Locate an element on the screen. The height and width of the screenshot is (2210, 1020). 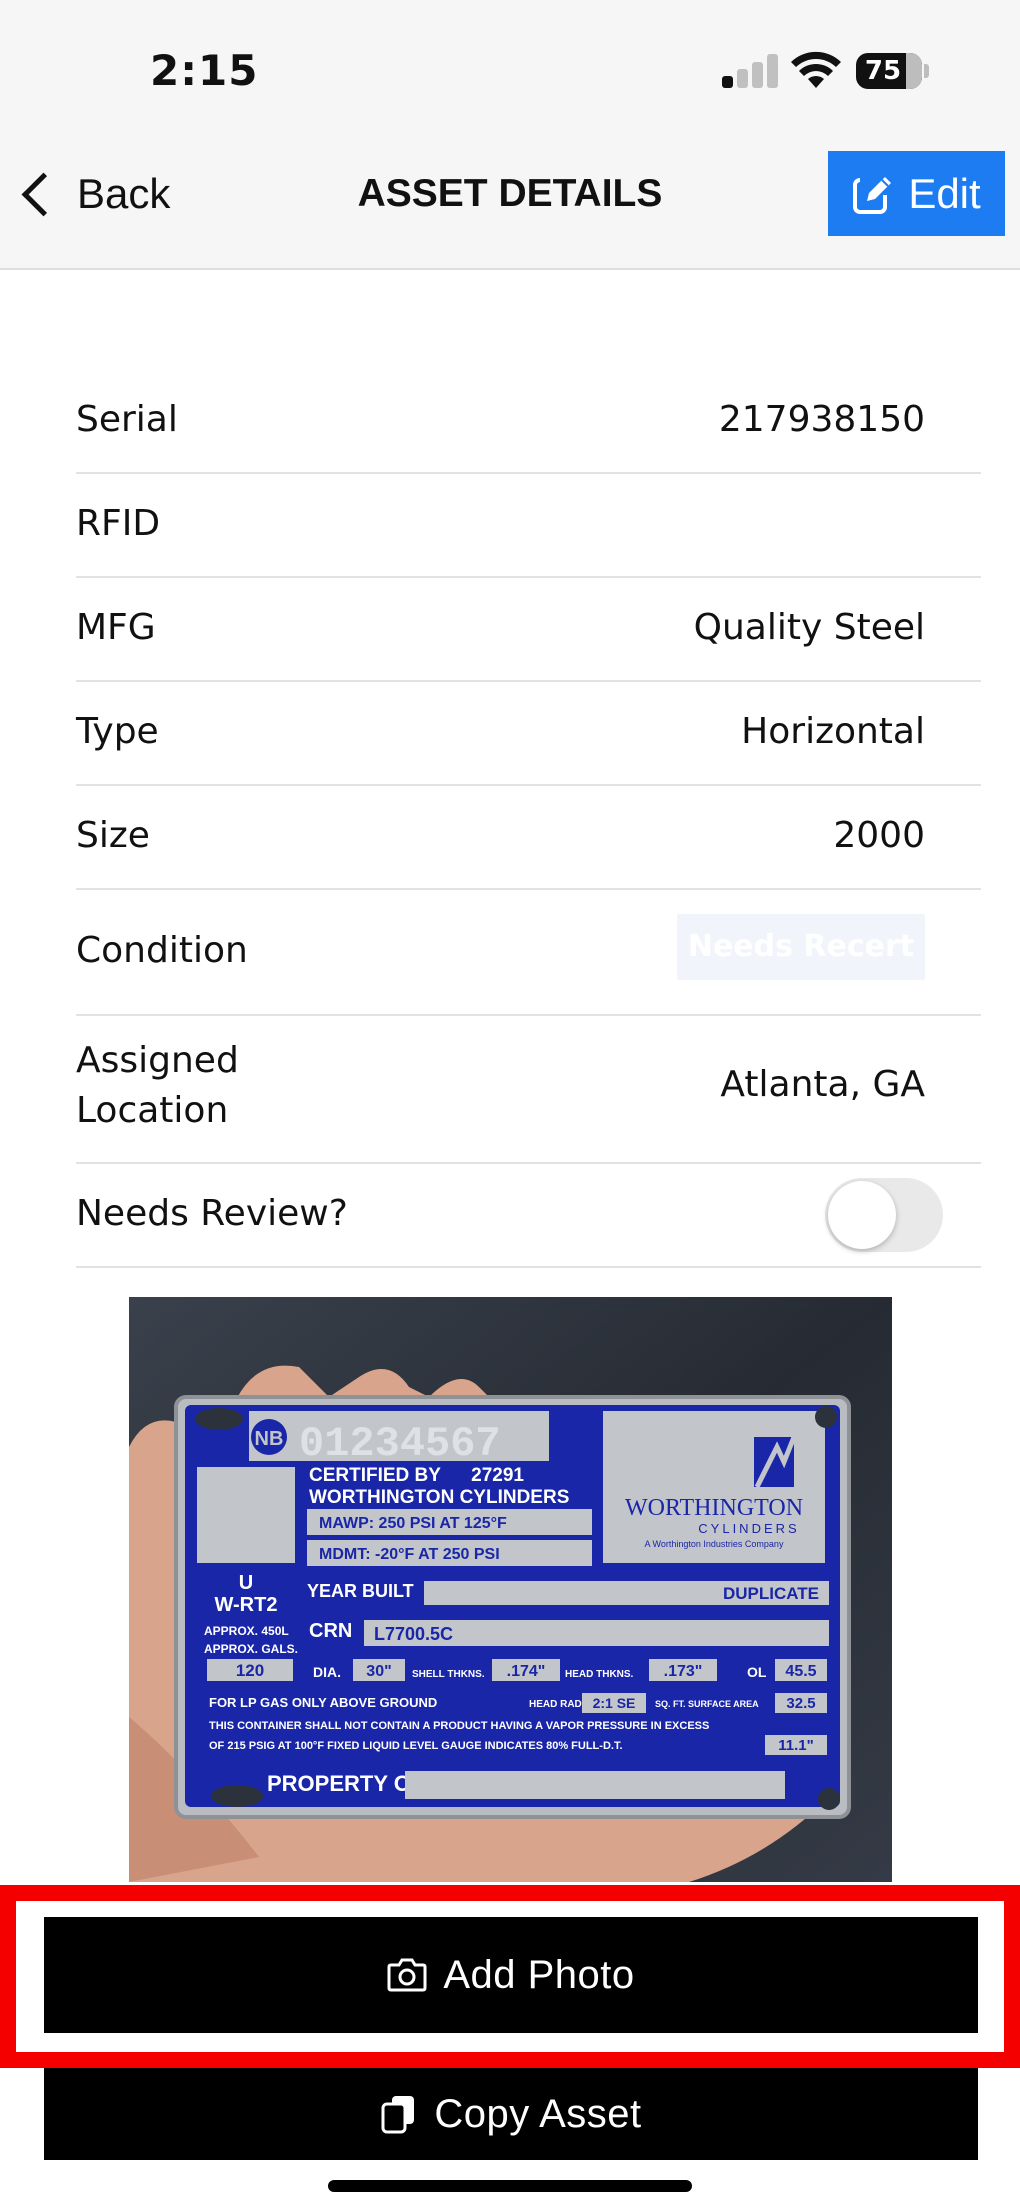
plate-mawp: MAWP: 250 PSI AT 125°F is located at coordinates (413, 1523).